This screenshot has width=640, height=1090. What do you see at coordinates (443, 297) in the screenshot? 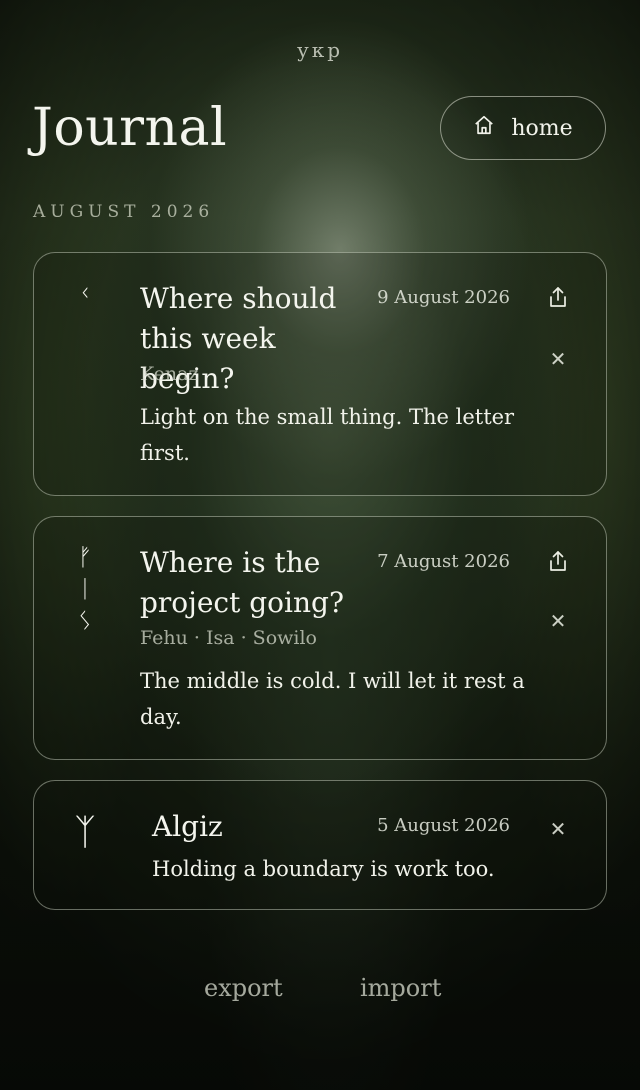
I see `entry-date: 9 August 2026` at bounding box center [443, 297].